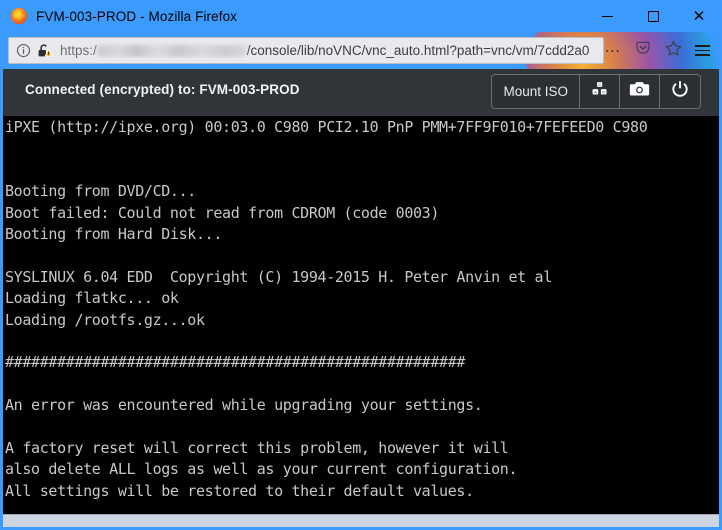 This screenshot has width=722, height=530. I want to click on screenshot-button, so click(640, 91).